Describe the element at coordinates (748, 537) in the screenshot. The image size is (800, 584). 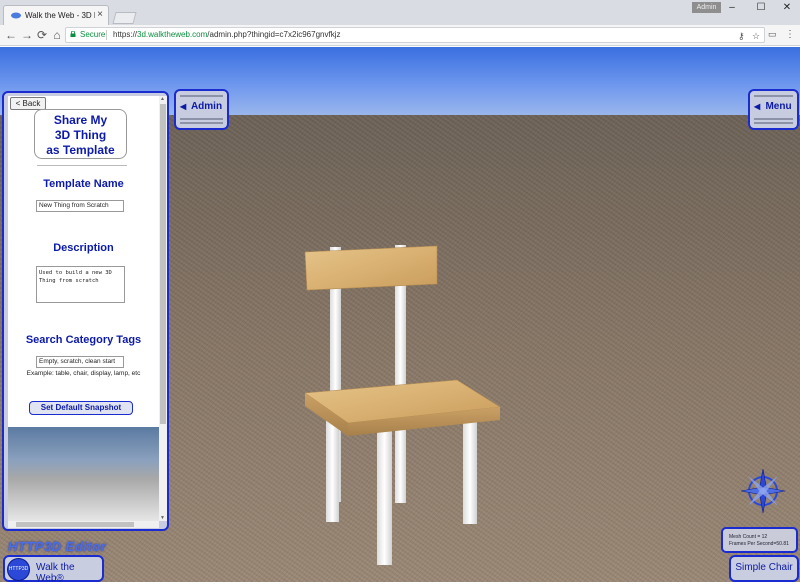
I see `mesh-count: Mesh Count = 12` at that location.